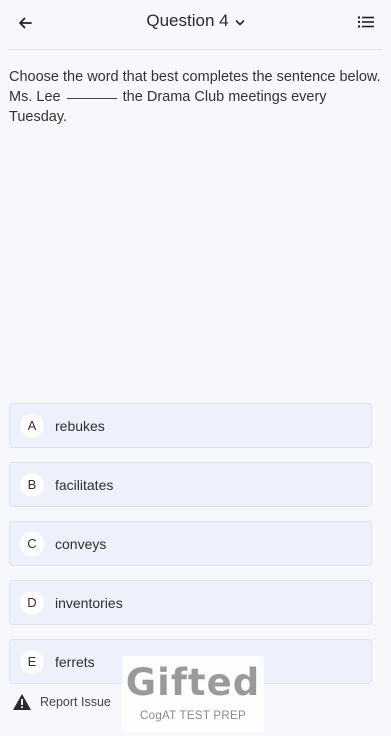 This screenshot has height=736, width=391. I want to click on watermark-logo: Gifted CogAT TEST PREP, so click(193, 694).